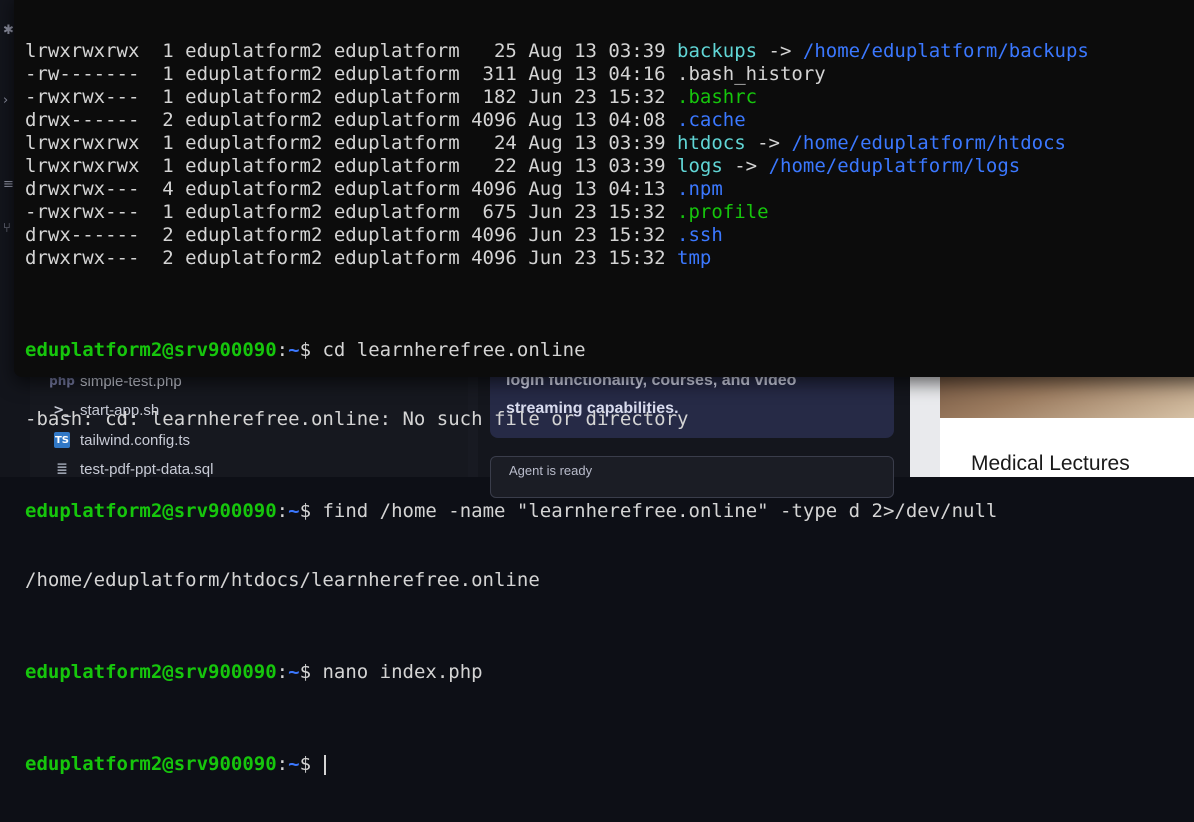 The width and height of the screenshot is (1194, 822). What do you see at coordinates (454, 350) in the screenshot?
I see `command-text: cd learnherefree.online` at bounding box center [454, 350].